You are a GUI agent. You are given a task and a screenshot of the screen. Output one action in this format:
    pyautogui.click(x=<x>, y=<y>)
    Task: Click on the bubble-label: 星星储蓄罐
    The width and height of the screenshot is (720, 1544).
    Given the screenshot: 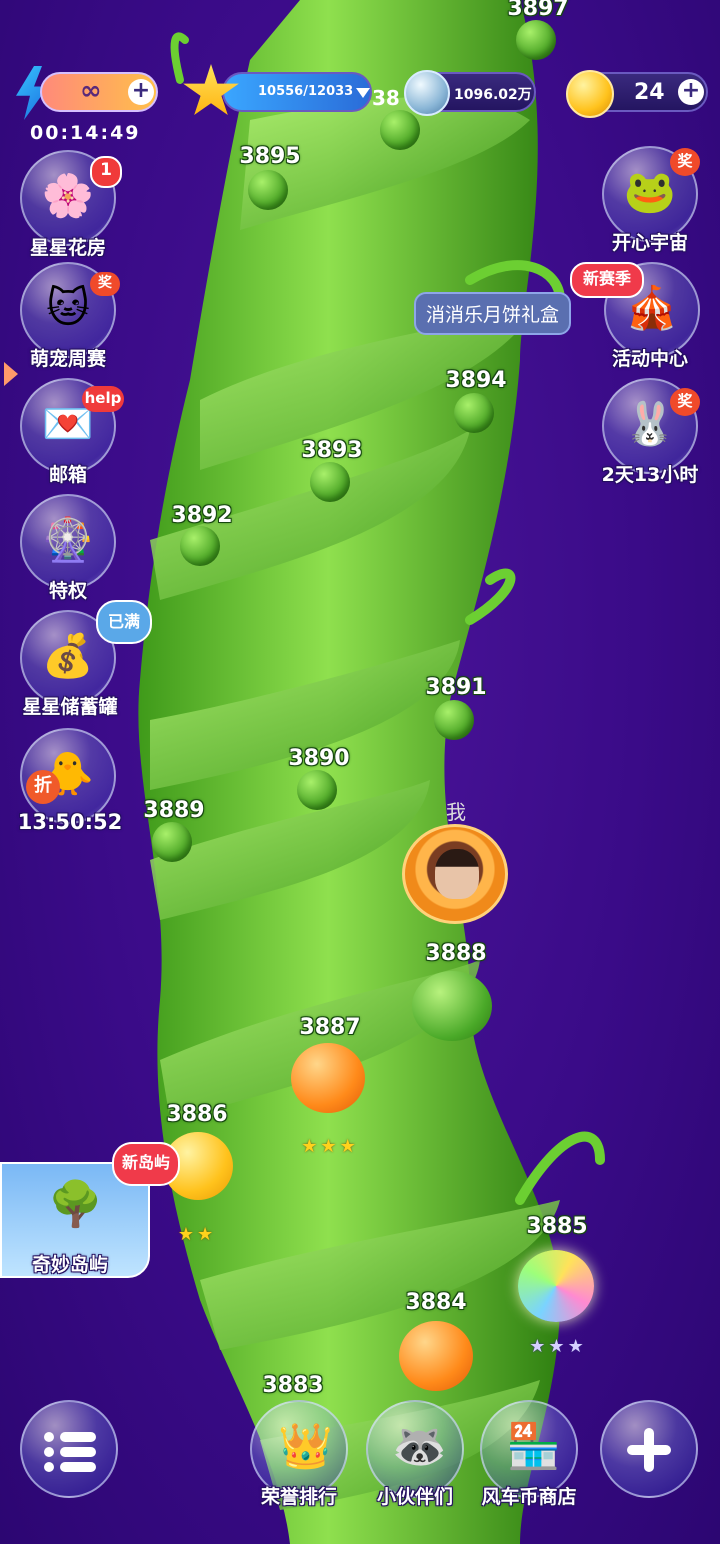 What is the action you would take?
    pyautogui.click(x=70, y=707)
    